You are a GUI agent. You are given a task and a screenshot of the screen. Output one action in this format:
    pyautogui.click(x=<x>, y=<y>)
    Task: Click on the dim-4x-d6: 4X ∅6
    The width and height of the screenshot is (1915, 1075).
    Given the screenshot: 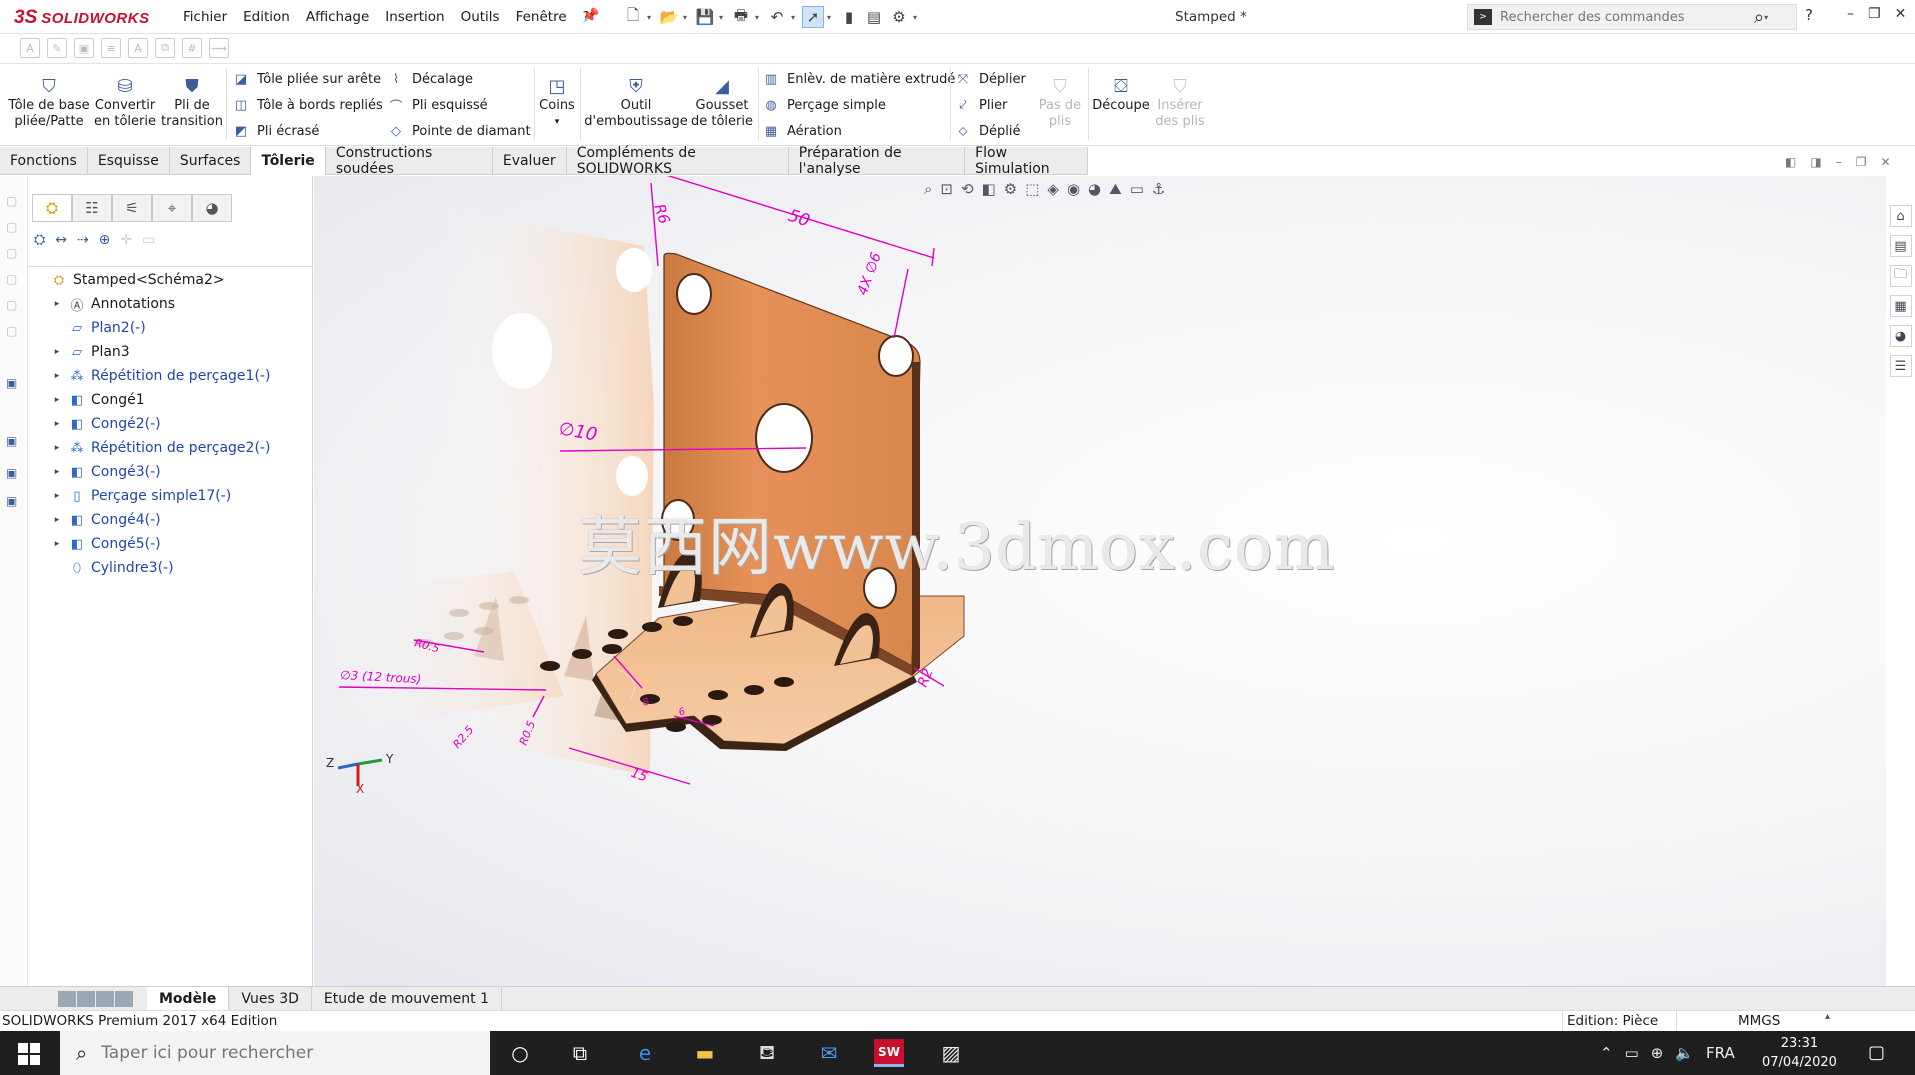 What is the action you would take?
    pyautogui.click(x=870, y=273)
    